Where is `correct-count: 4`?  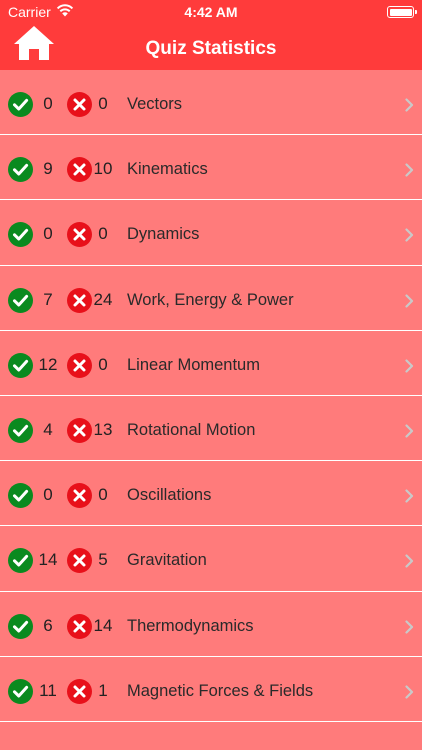 correct-count: 4 is located at coordinates (48, 429).